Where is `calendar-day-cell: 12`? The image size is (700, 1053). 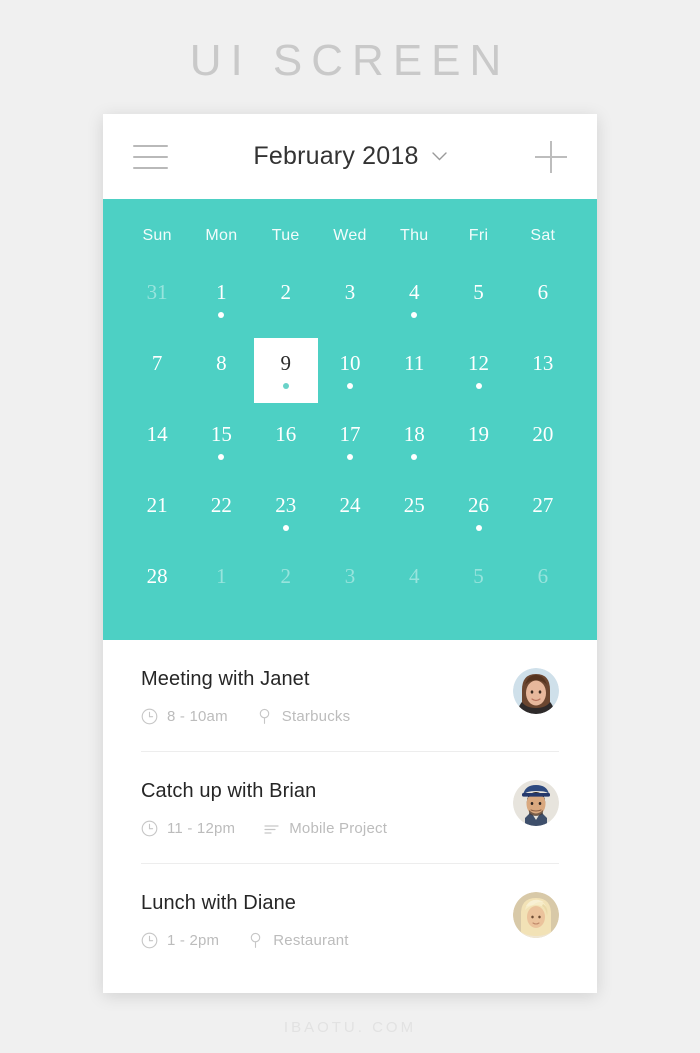 calendar-day-cell: 12 is located at coordinates (478, 370).